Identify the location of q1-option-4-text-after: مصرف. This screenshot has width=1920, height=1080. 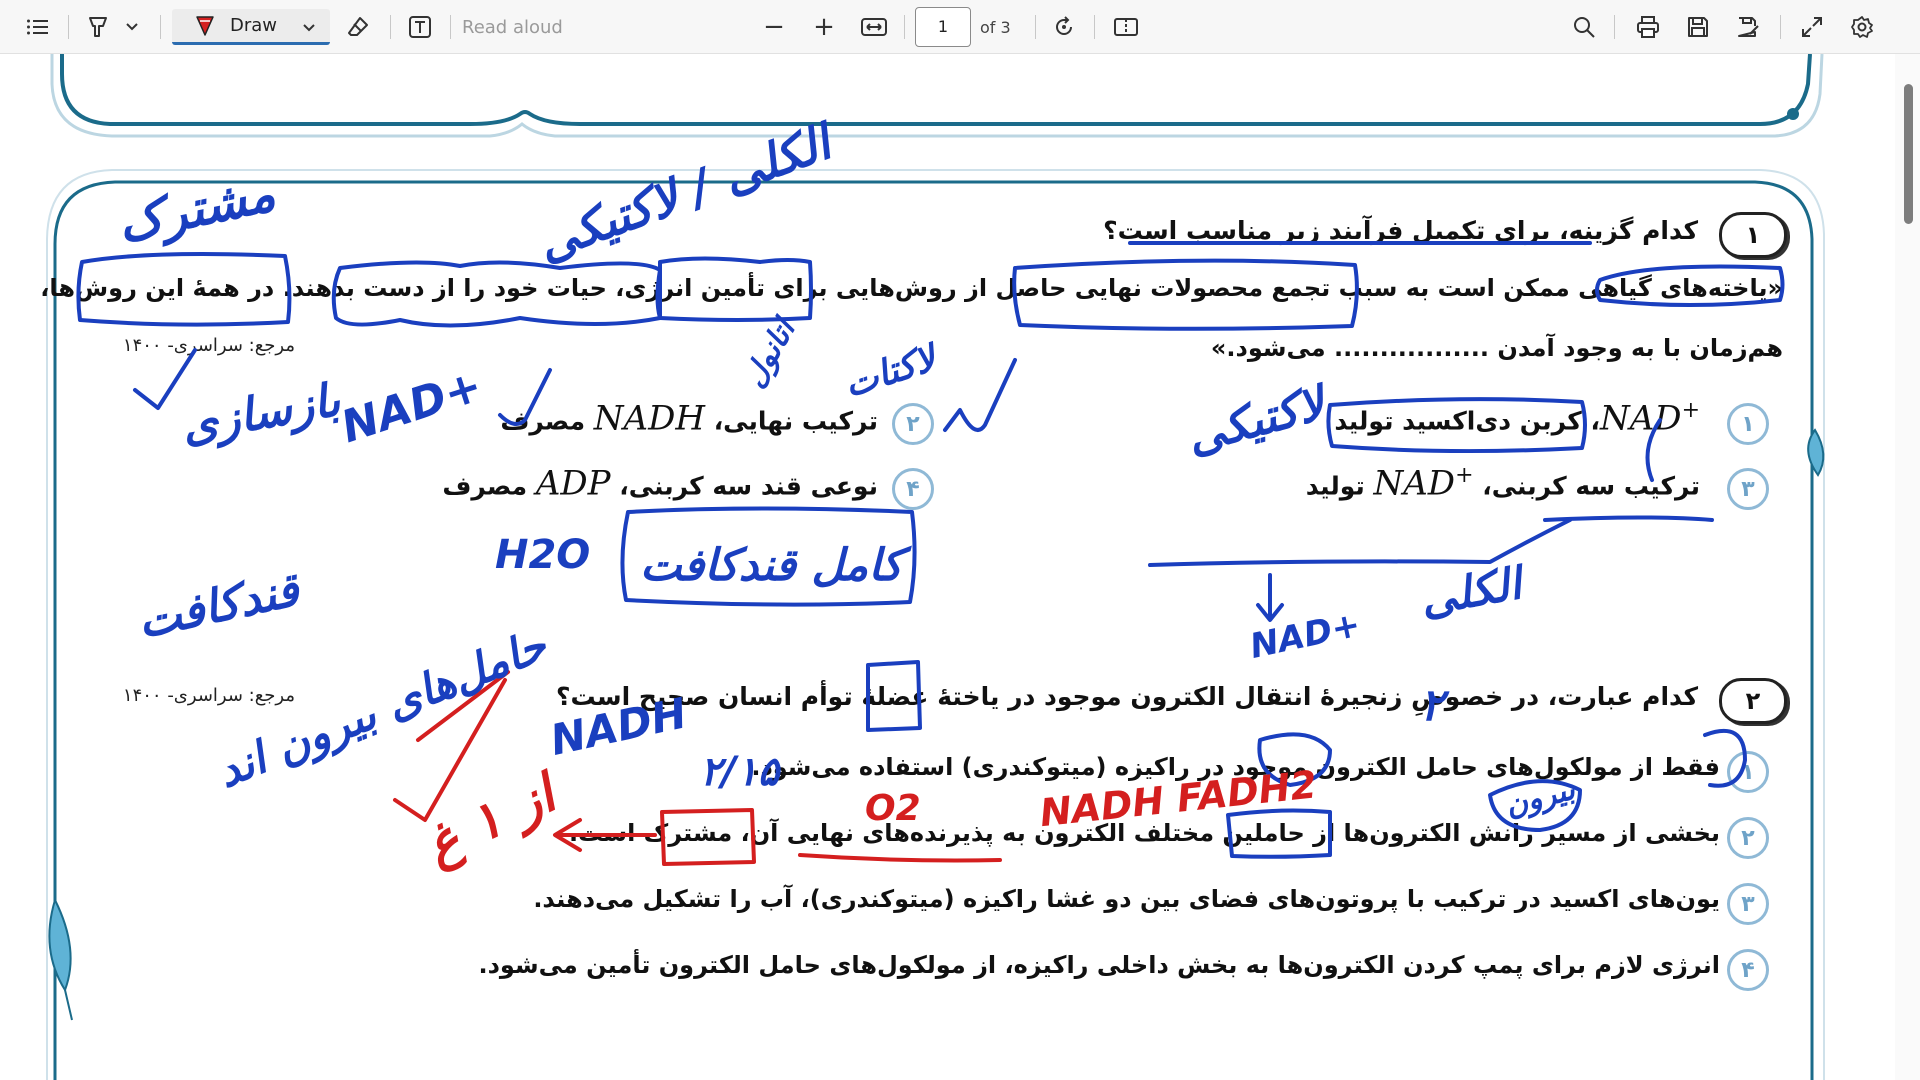
(489, 486).